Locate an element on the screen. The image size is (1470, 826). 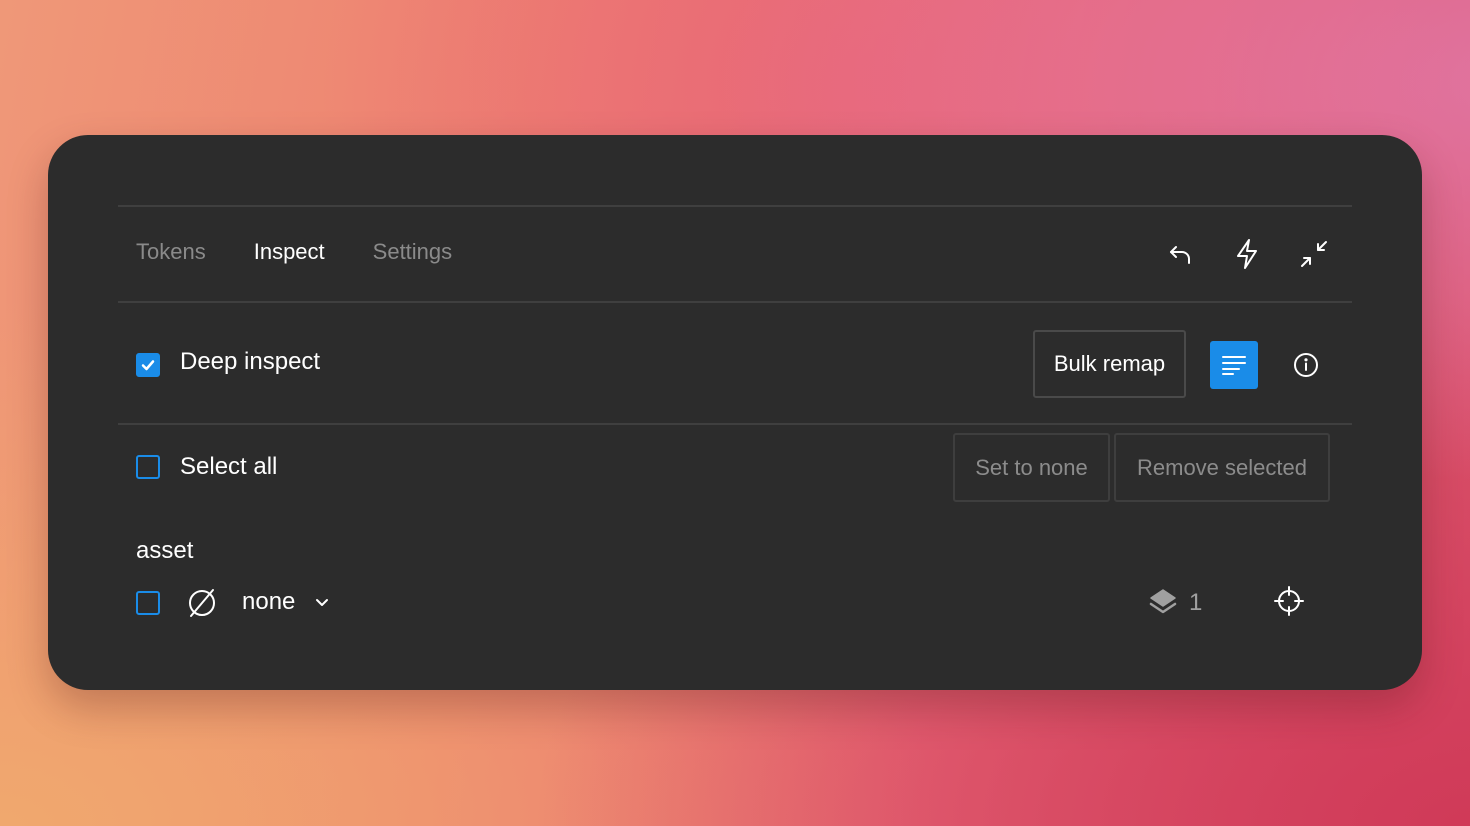
deep-inspect-checkbox is located at coordinates (148, 365).